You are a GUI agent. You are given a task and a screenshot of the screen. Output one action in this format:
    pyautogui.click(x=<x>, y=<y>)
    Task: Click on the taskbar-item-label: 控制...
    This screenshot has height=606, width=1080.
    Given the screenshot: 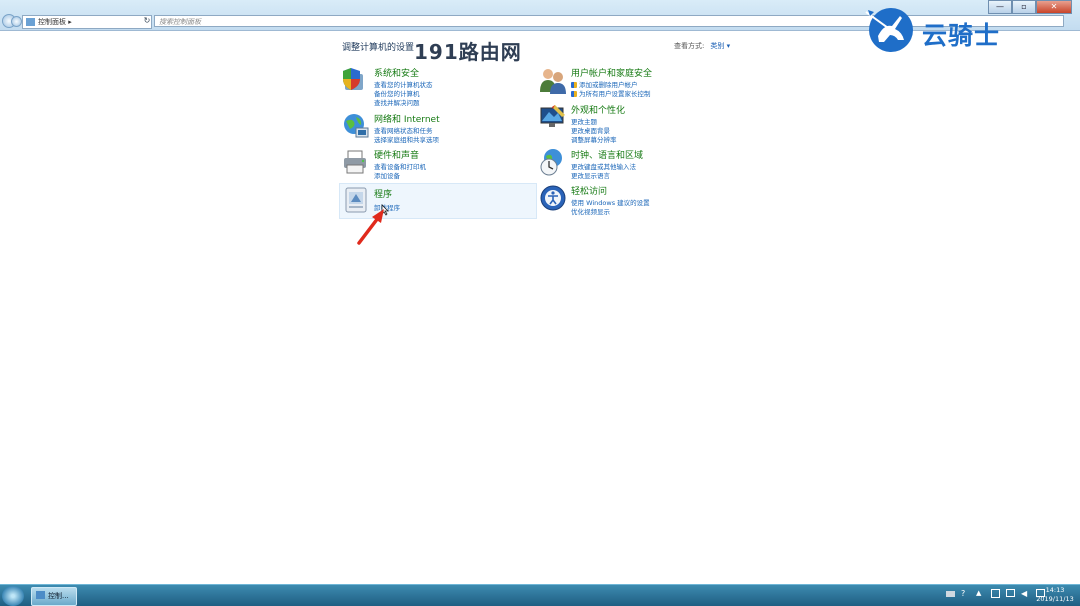 What is the action you would take?
    pyautogui.click(x=58, y=596)
    